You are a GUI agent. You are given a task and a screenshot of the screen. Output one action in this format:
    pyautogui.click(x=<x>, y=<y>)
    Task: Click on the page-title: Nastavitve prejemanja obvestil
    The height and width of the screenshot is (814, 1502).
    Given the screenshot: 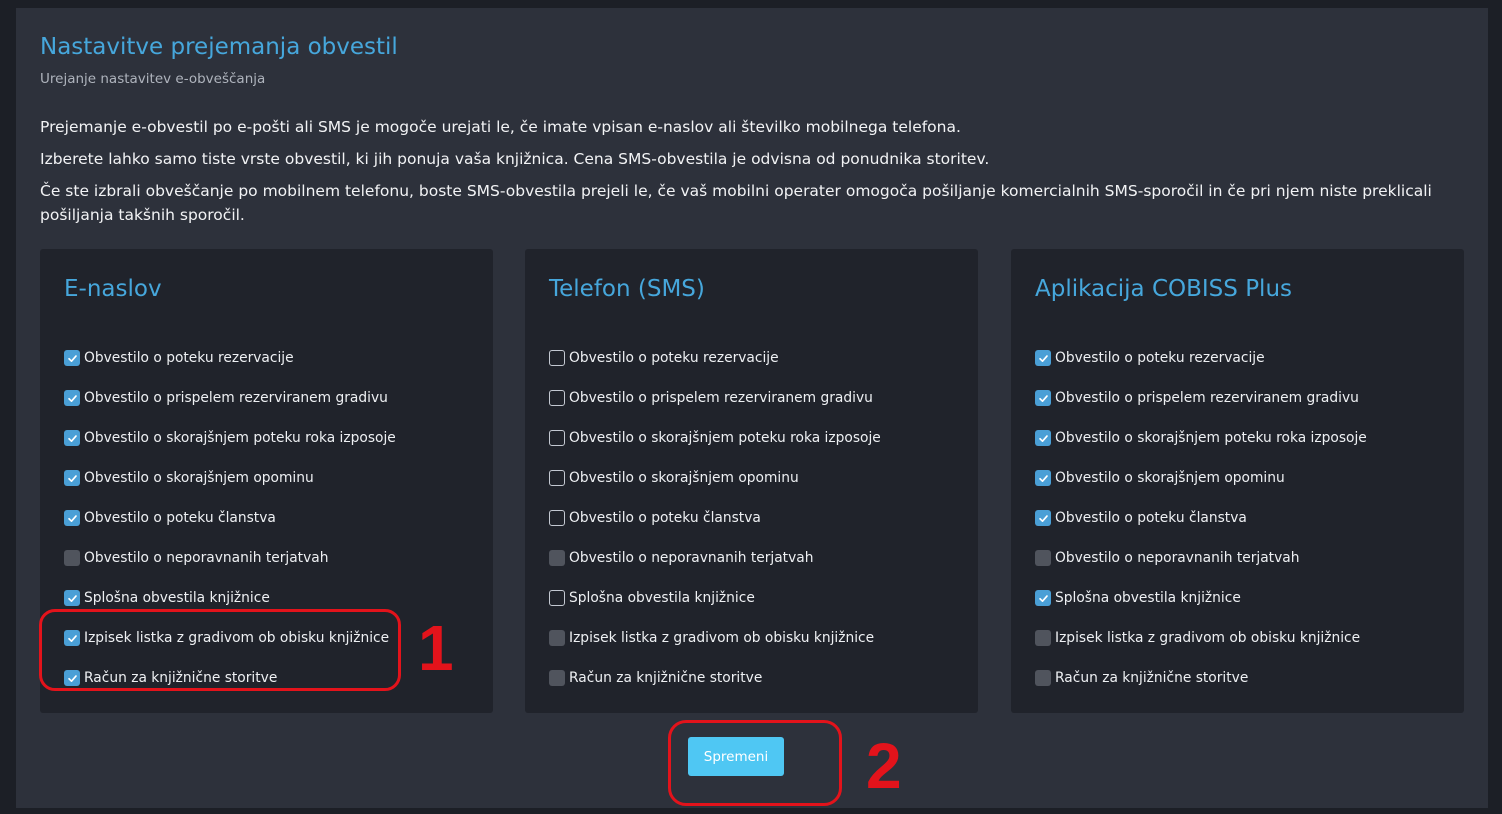 What is the action you would take?
    pyautogui.click(x=219, y=47)
    